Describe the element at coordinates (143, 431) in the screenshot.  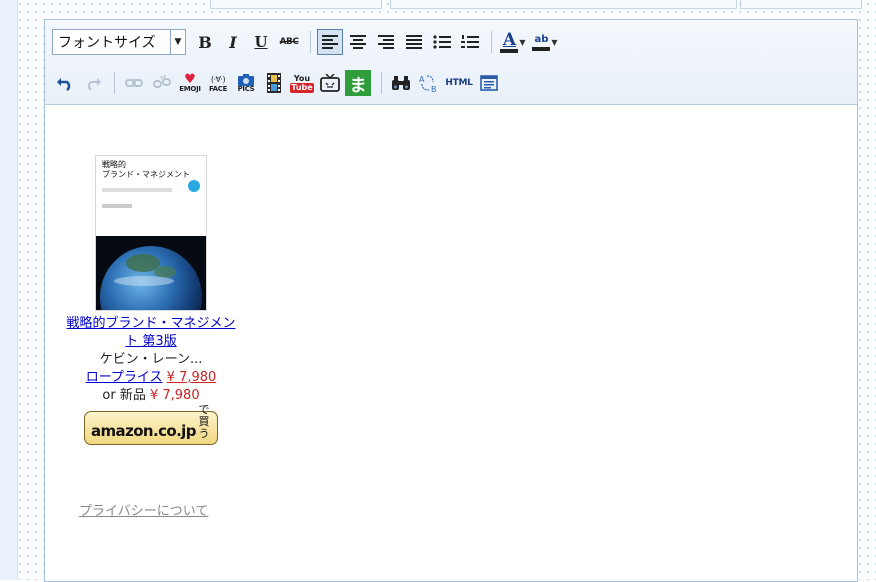
I see `amazon-logo: amazon.co.jp` at that location.